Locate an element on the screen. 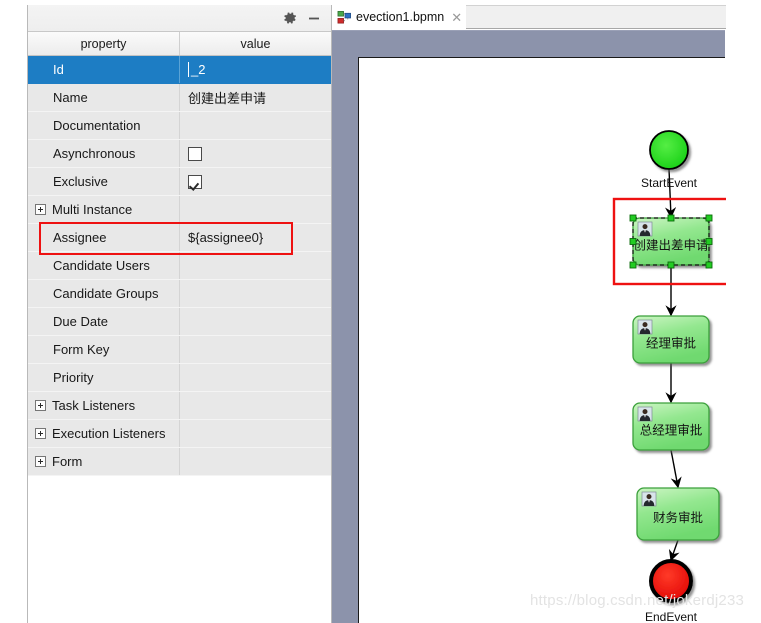 The height and width of the screenshot is (623, 761). text-cursor is located at coordinates (188, 69).